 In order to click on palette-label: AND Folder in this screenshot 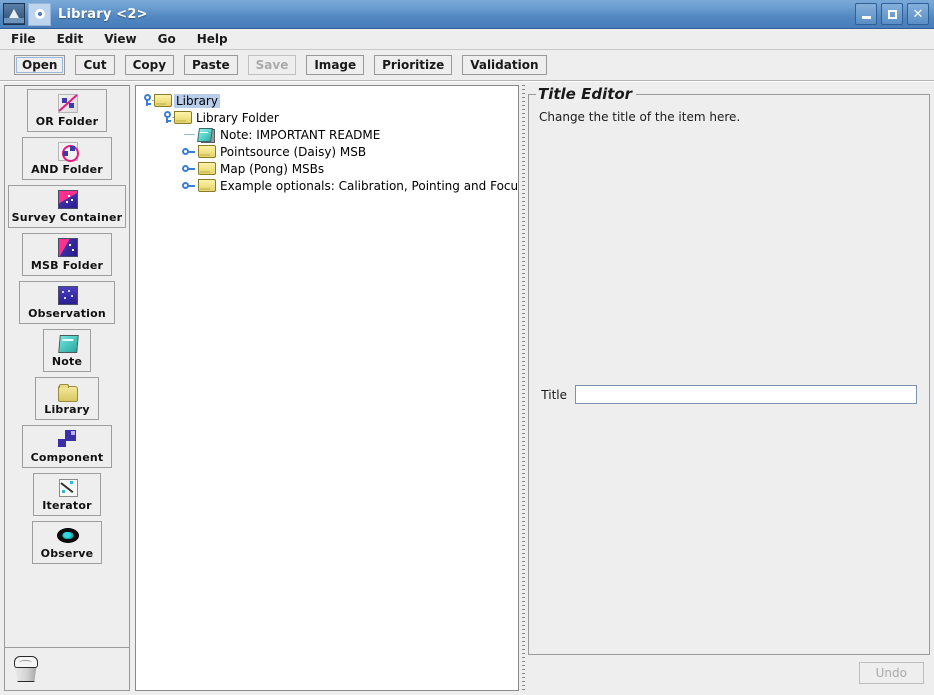, I will do `click(67, 169)`.